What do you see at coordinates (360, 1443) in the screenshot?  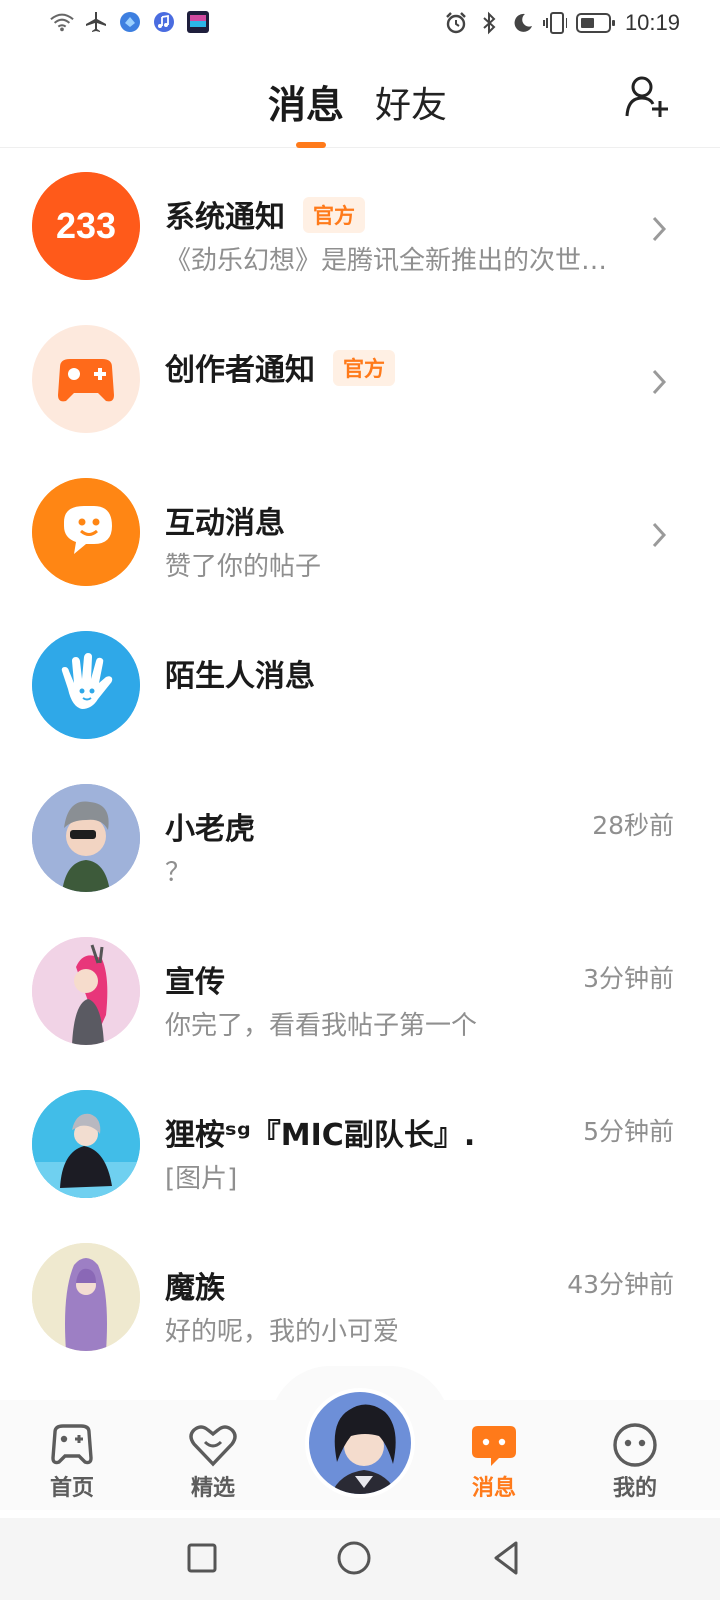 I see `center-avatar-button` at bounding box center [360, 1443].